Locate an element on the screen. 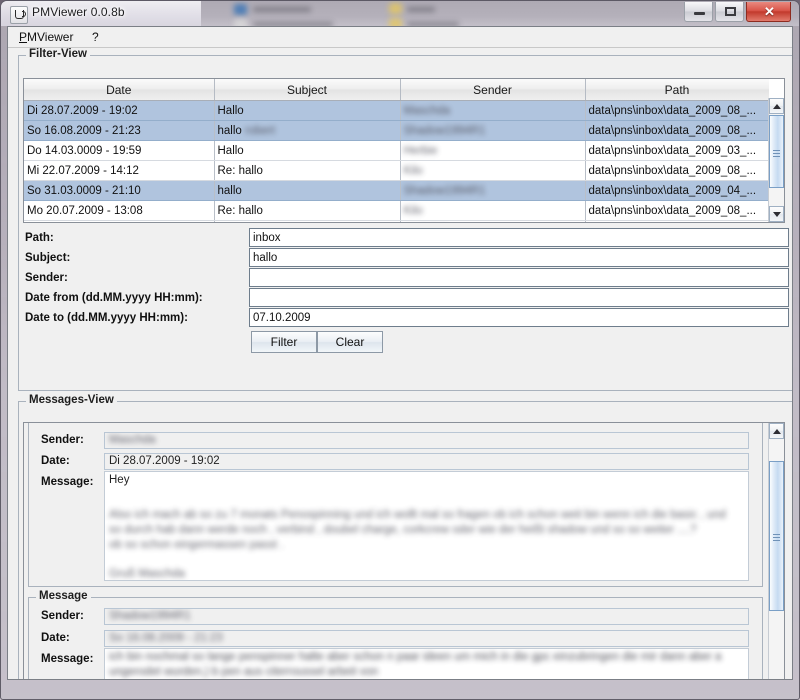 This screenshot has height=700, width=800. chevron-down-icon is located at coordinates (777, 214).